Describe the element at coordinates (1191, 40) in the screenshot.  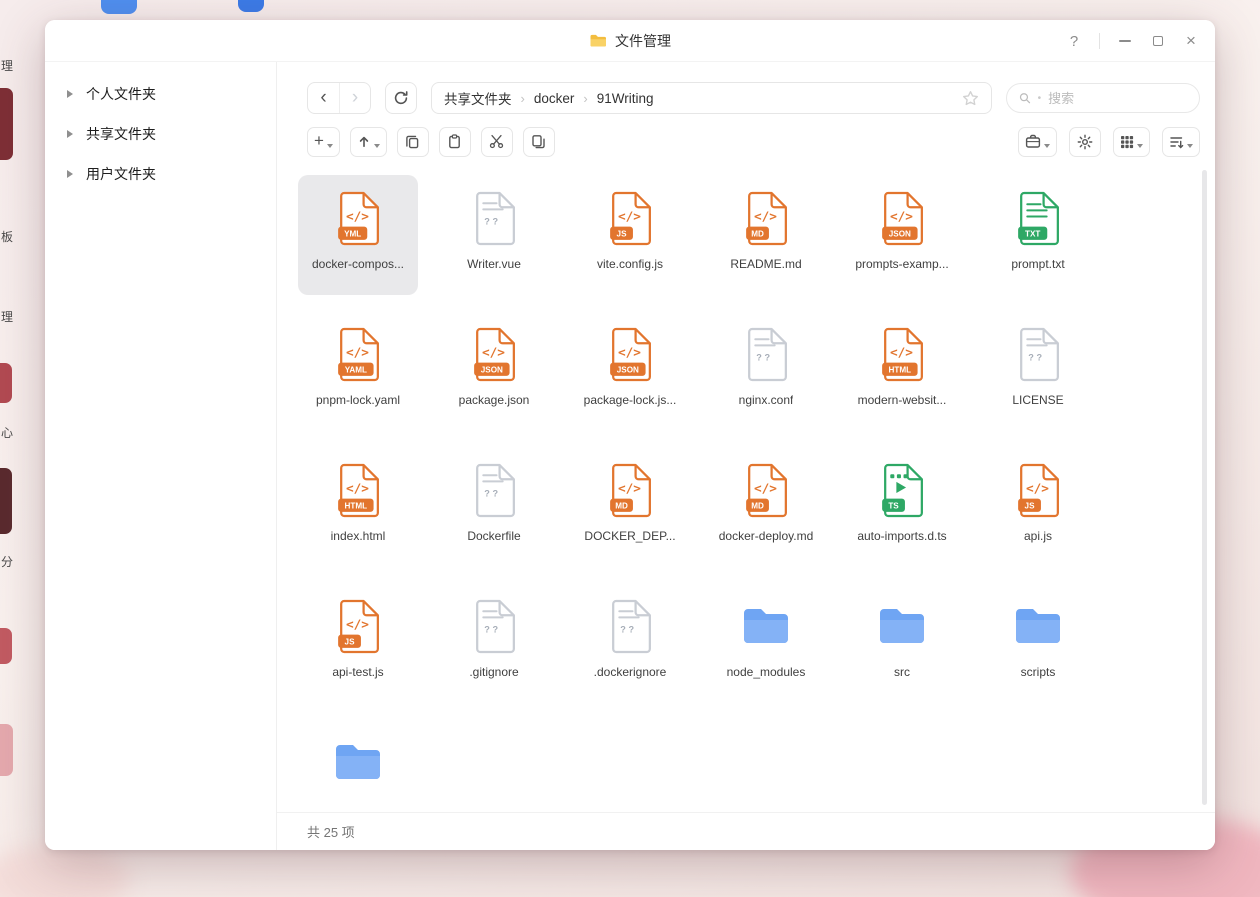
I see `close-button: ×` at that location.